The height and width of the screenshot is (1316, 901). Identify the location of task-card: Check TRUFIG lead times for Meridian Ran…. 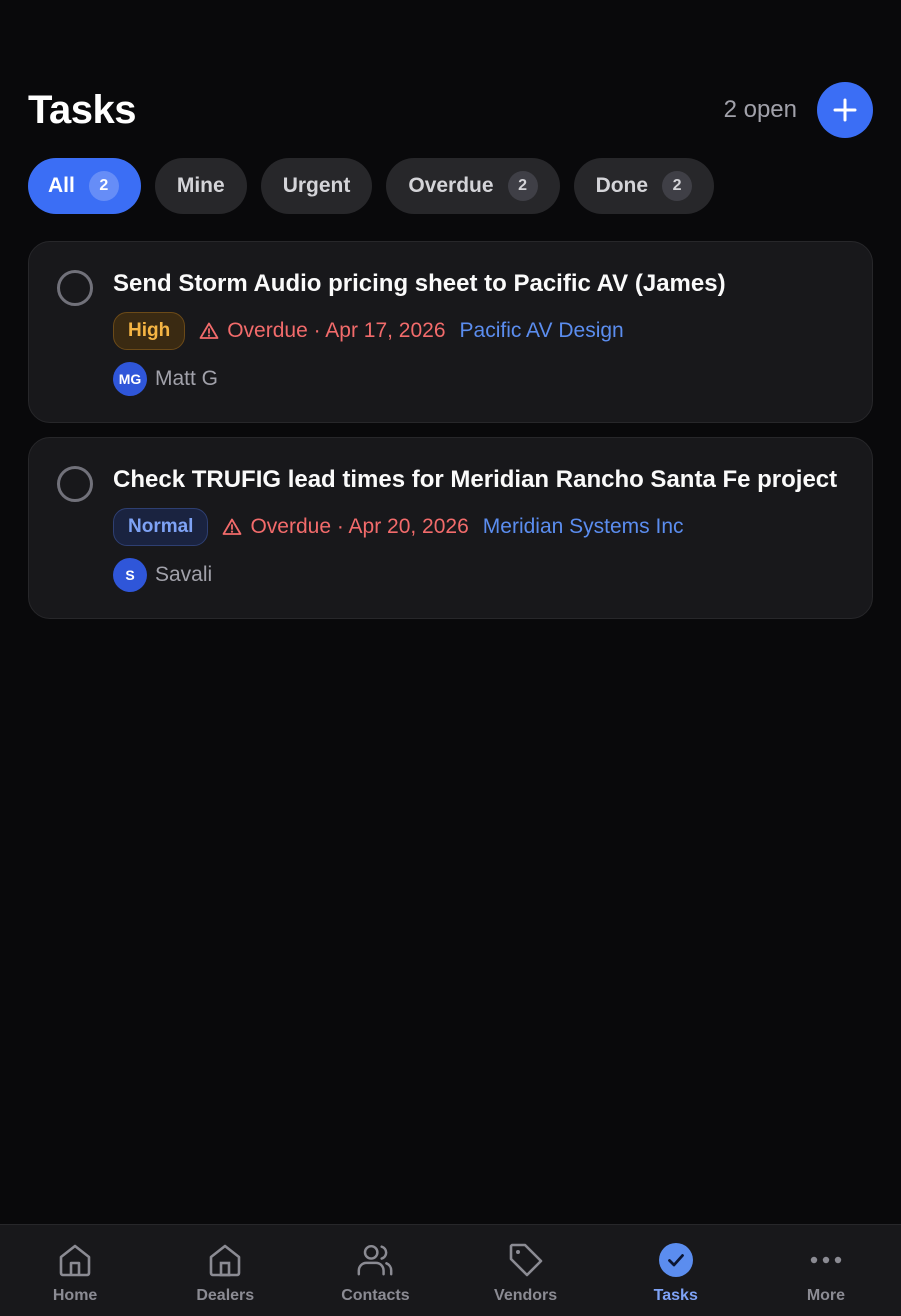
(450, 528).